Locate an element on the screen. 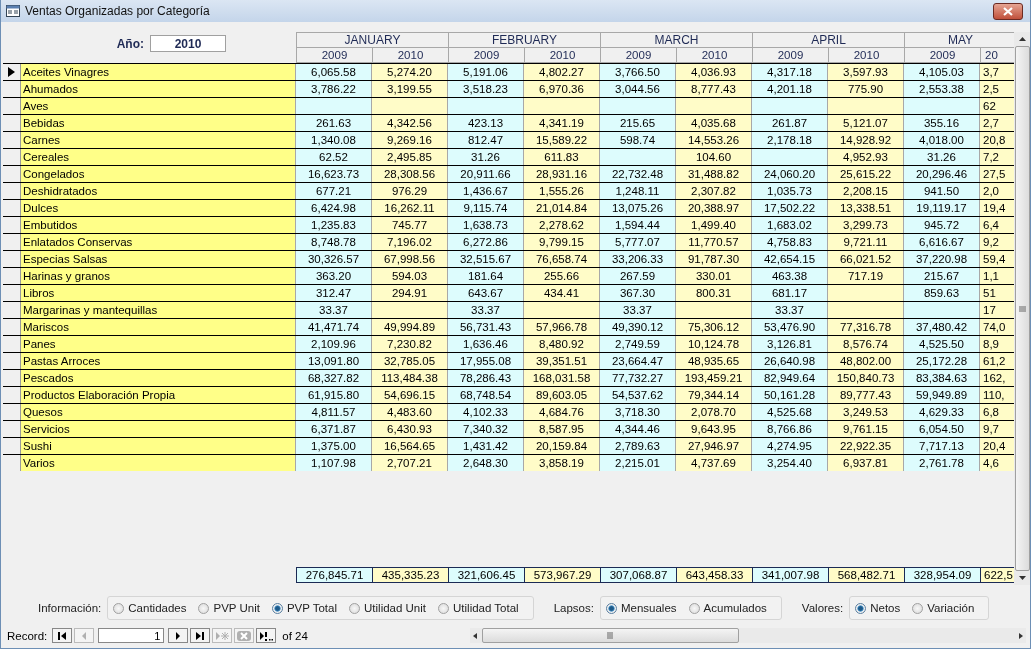 The width and height of the screenshot is (1031, 649). table-cell: 39,351.51 is located at coordinates (562, 361).